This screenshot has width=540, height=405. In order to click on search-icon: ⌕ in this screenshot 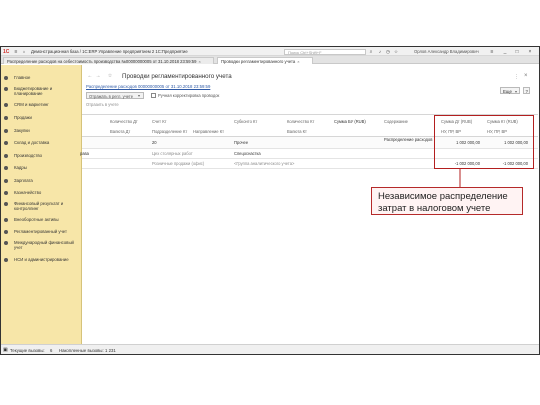, I will do `click(371, 52)`.